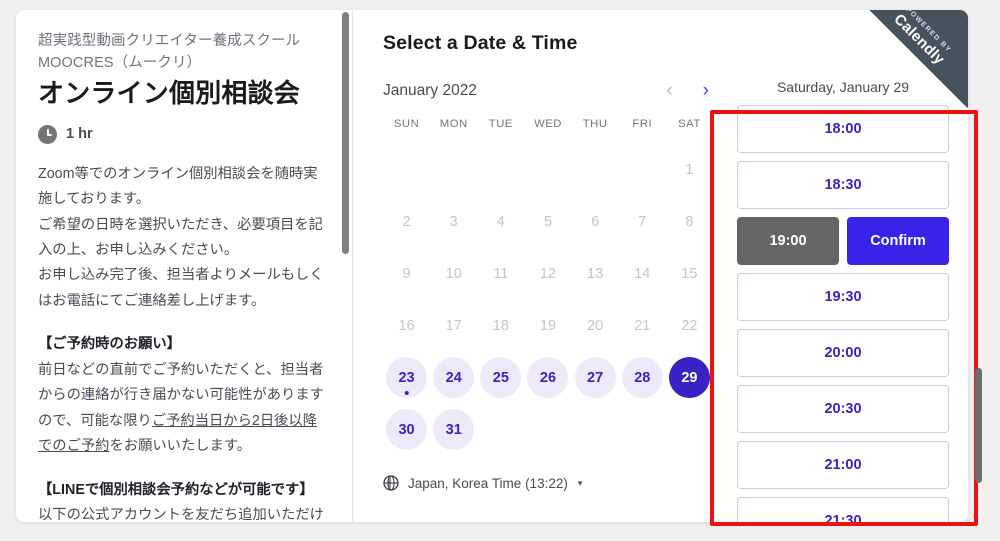 The image size is (1000, 541). Describe the element at coordinates (500, 221) in the screenshot. I see `calendar-day-number: 4` at that location.